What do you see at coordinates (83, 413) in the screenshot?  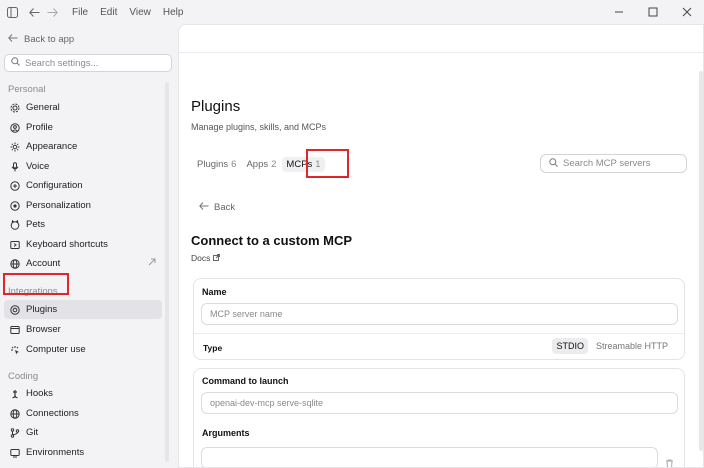 I see `sidebar-item-connections: Connections` at bounding box center [83, 413].